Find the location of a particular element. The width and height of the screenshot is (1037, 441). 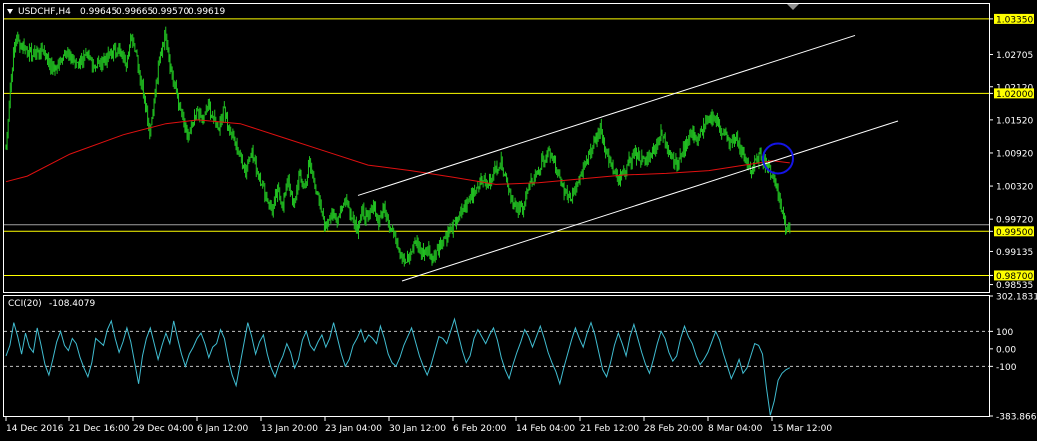

time-tick-label-12: 15 Mar 12:00 is located at coordinates (802, 429).